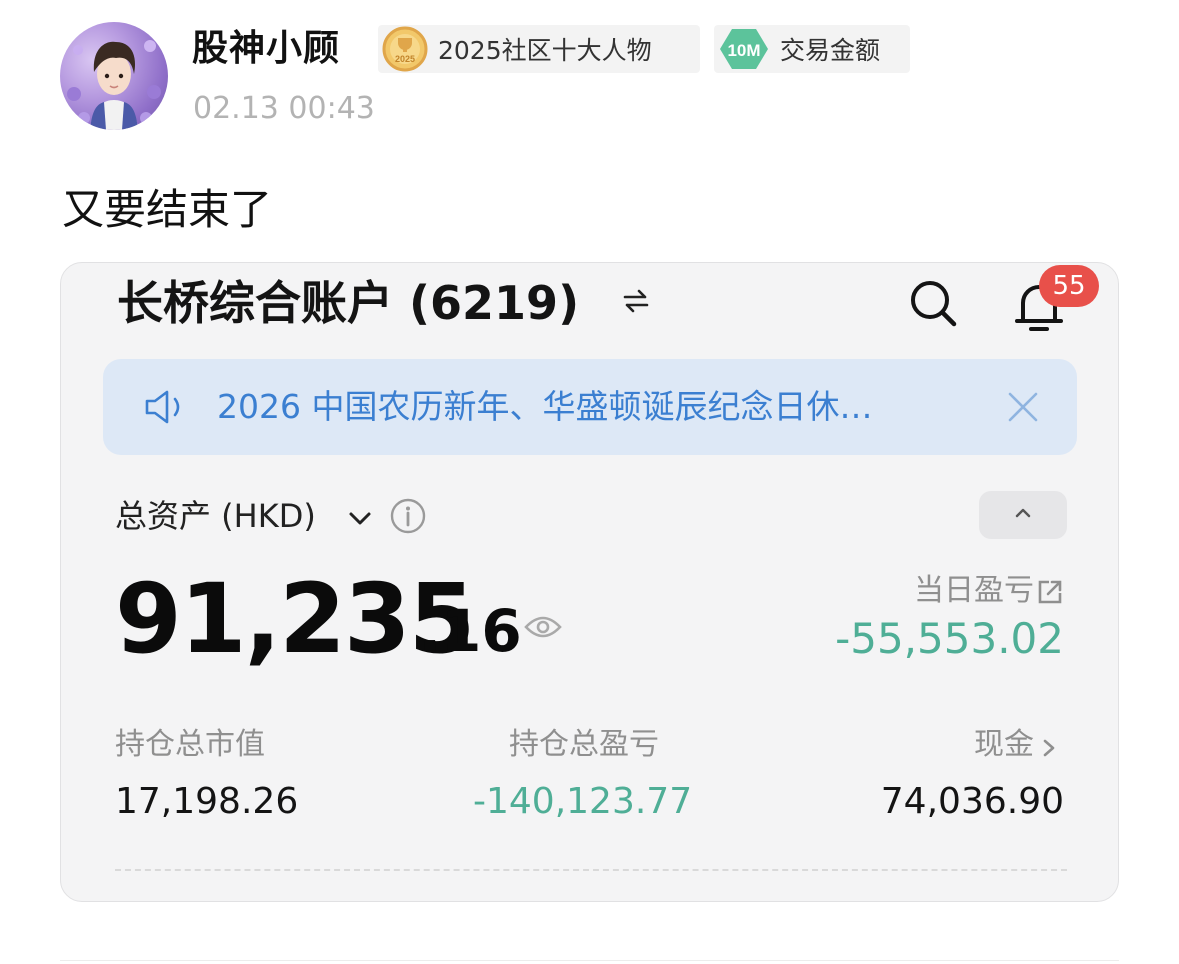 This screenshot has width=1179, height=964. Describe the element at coordinates (348, 303) in the screenshot. I see `account-title: 长桥综合账户 (6219)` at that location.